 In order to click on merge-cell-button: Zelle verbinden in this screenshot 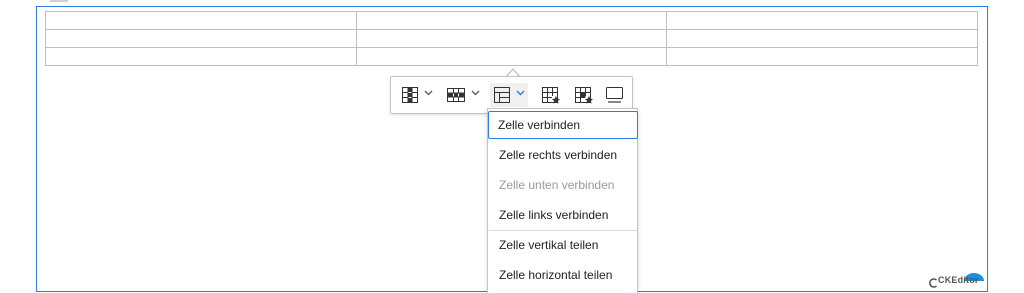, I will do `click(563, 125)`.